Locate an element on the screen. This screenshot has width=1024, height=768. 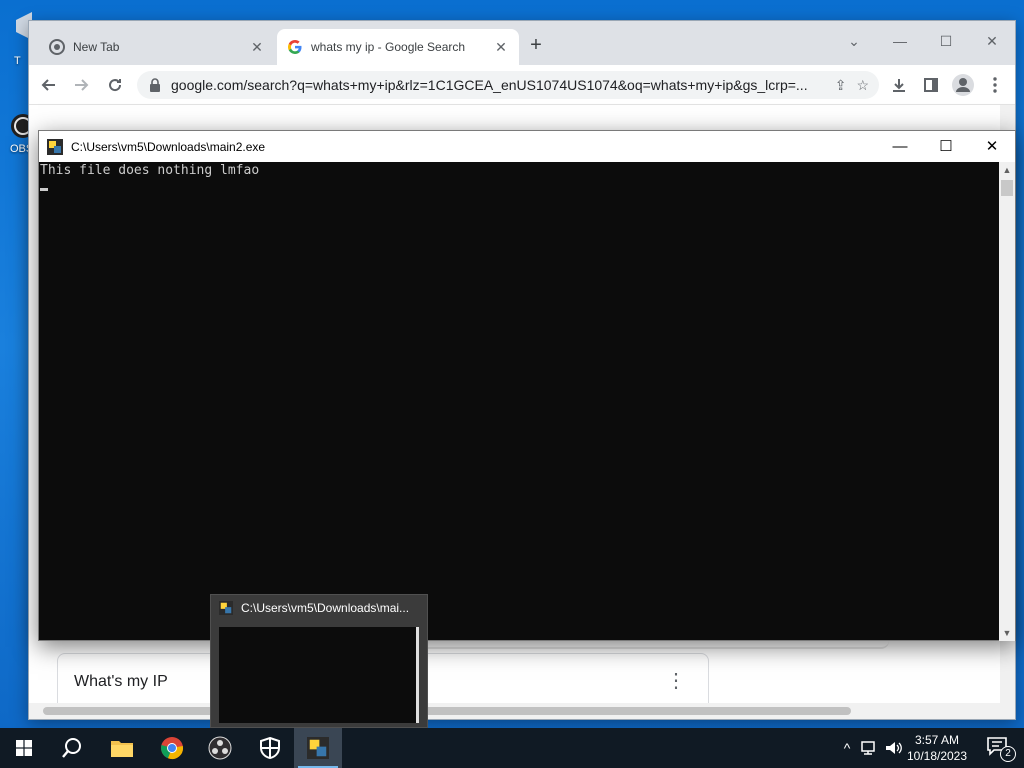
scroll-thumb is located at coordinates (447, 711).